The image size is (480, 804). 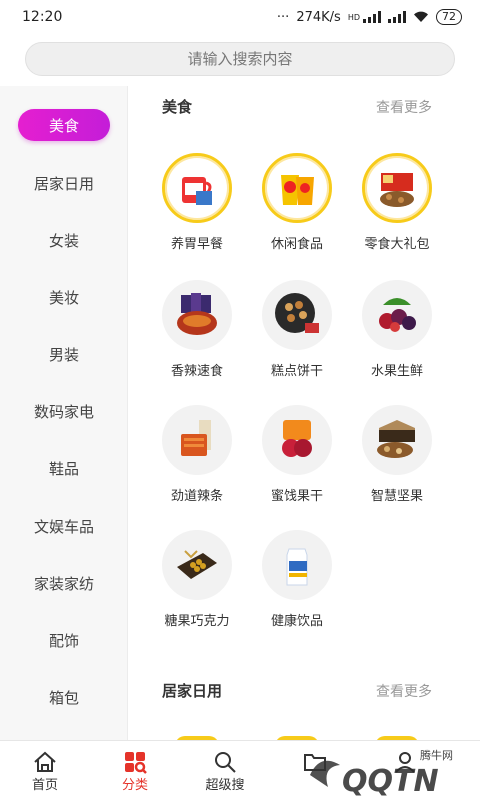 I want to click on more-dots-icon: ···, so click(x=283, y=17).